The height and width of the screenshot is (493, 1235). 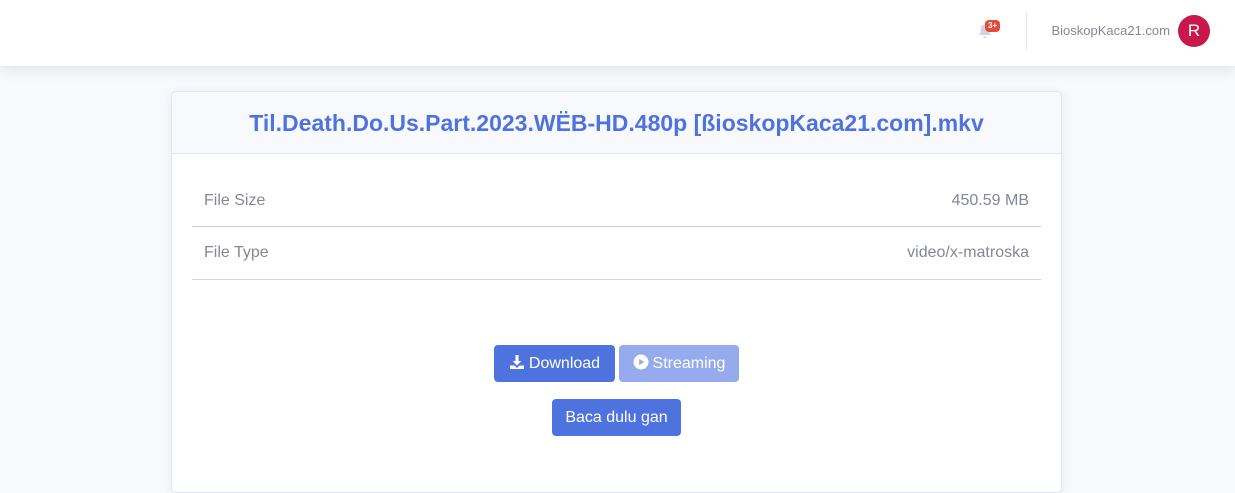 I want to click on streaming-label: Streaming, so click(x=689, y=363).